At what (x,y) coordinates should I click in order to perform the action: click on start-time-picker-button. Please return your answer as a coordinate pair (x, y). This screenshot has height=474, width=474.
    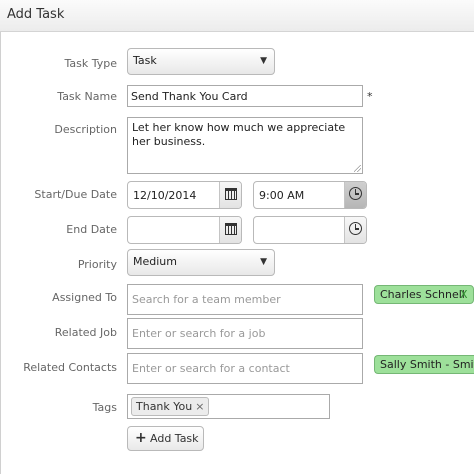
    Looking at the image, I should click on (355, 195).